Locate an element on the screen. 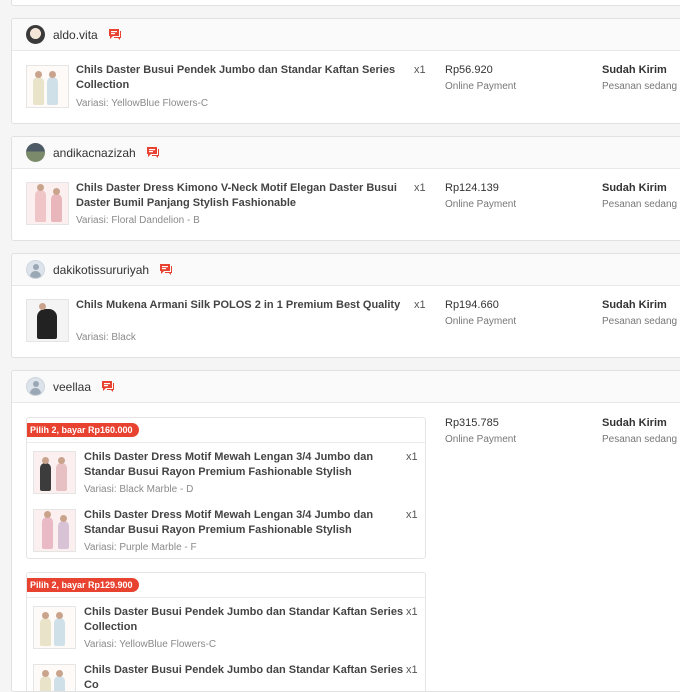  previous-order-card-edge is located at coordinates (345, 3).